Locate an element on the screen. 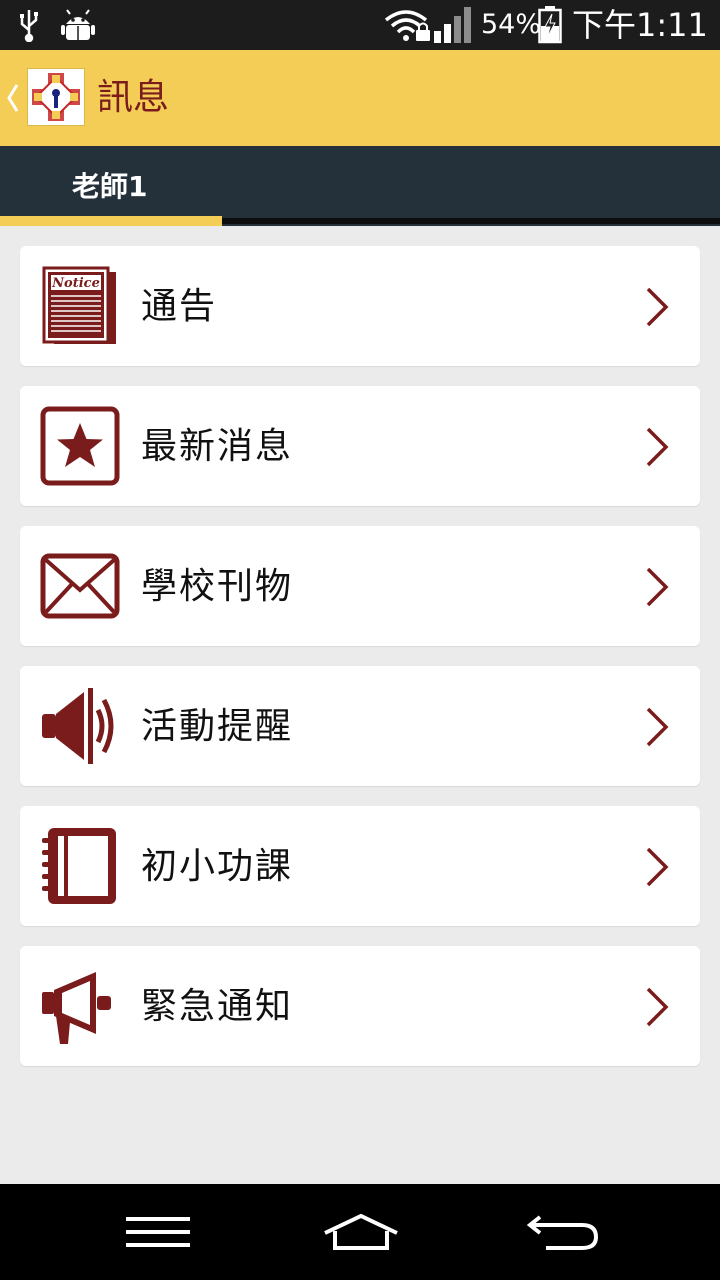 The height and width of the screenshot is (1280, 720). home-icon is located at coordinates (361, 1232).